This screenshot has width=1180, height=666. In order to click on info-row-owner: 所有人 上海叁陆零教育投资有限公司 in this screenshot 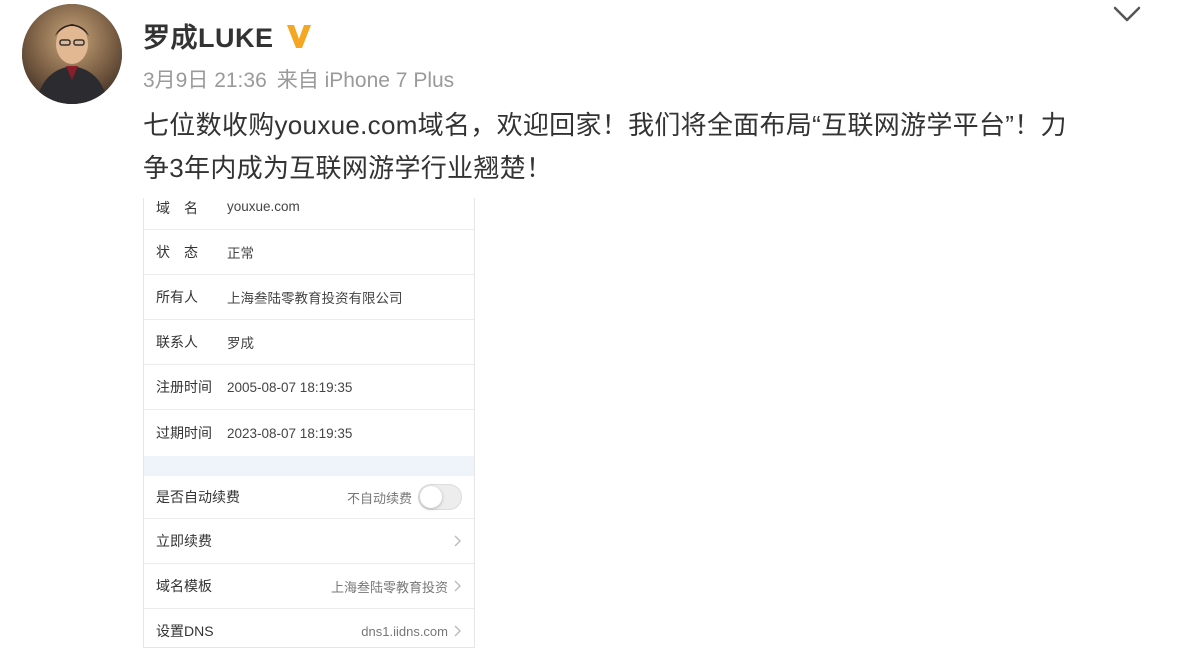, I will do `click(309, 297)`.